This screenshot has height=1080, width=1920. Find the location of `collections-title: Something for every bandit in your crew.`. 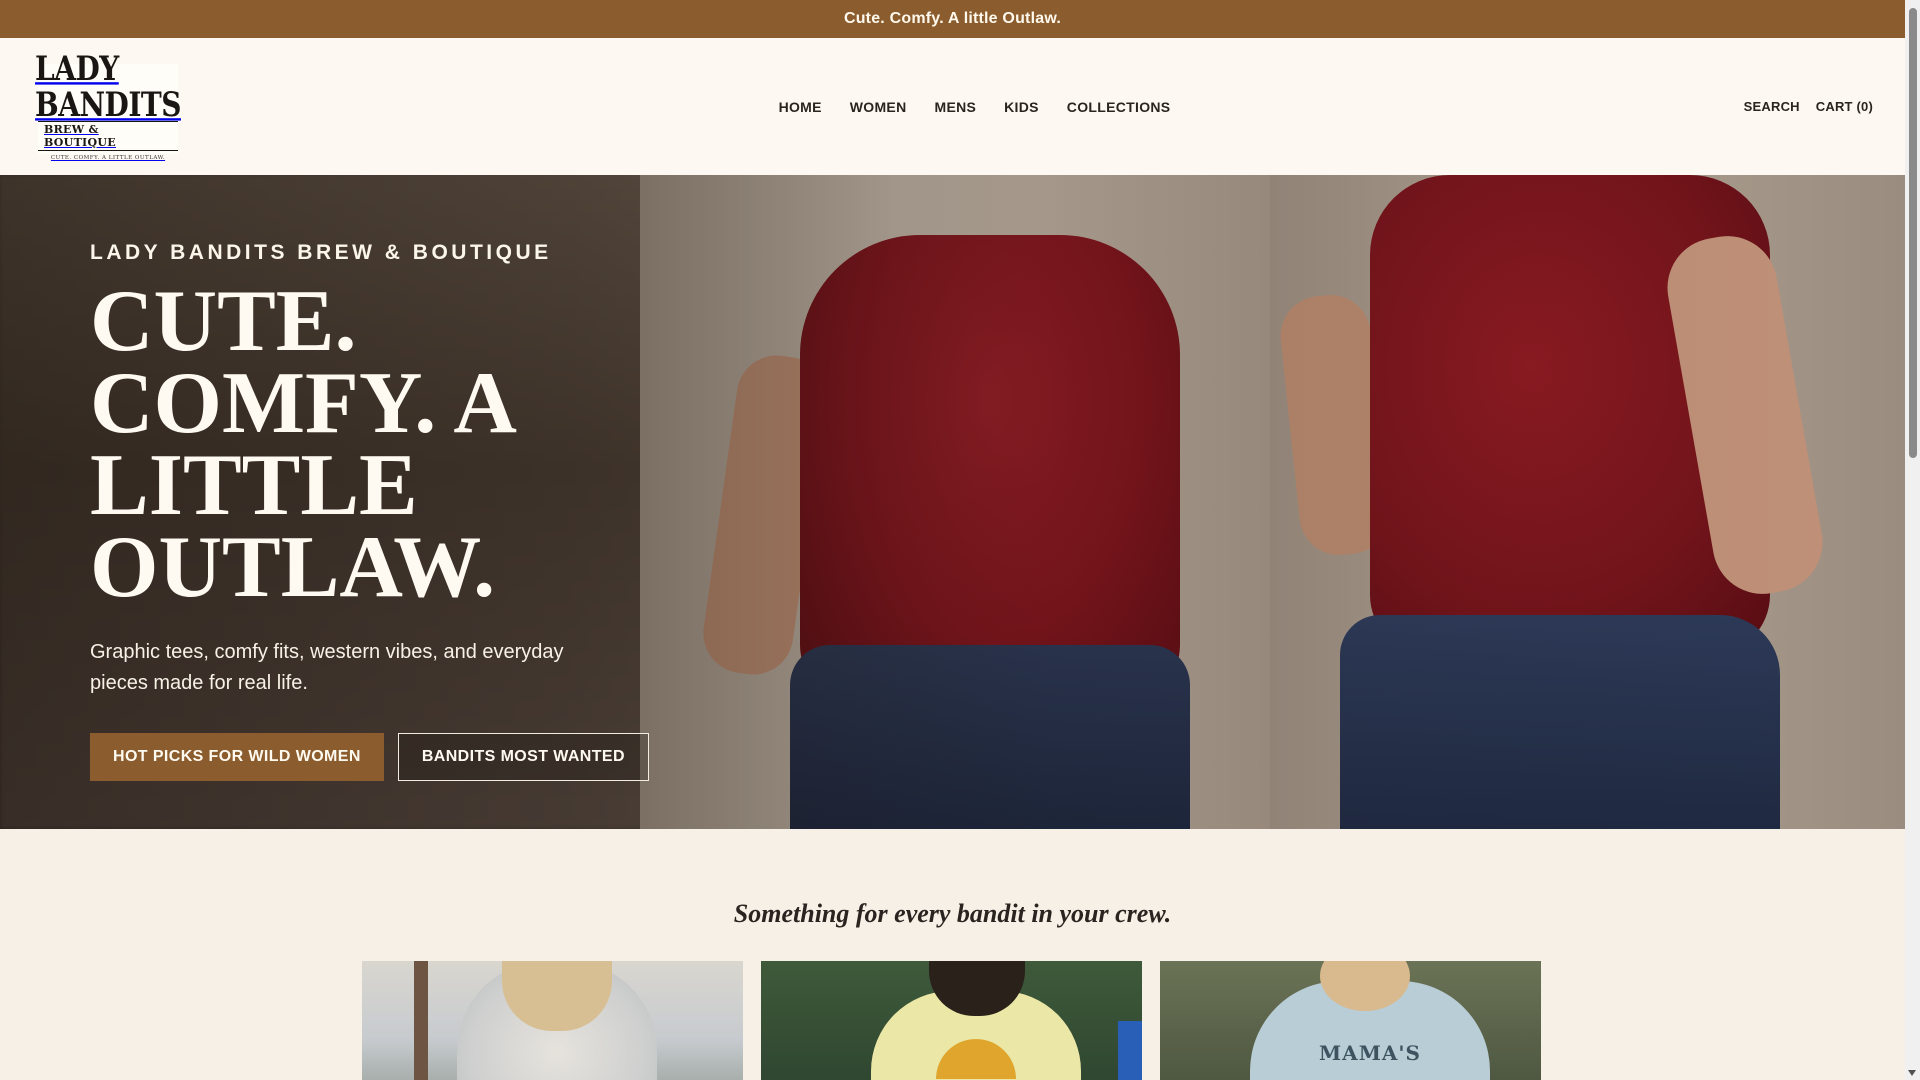

collections-title: Something for every bandit in your crew. is located at coordinates (952, 913).